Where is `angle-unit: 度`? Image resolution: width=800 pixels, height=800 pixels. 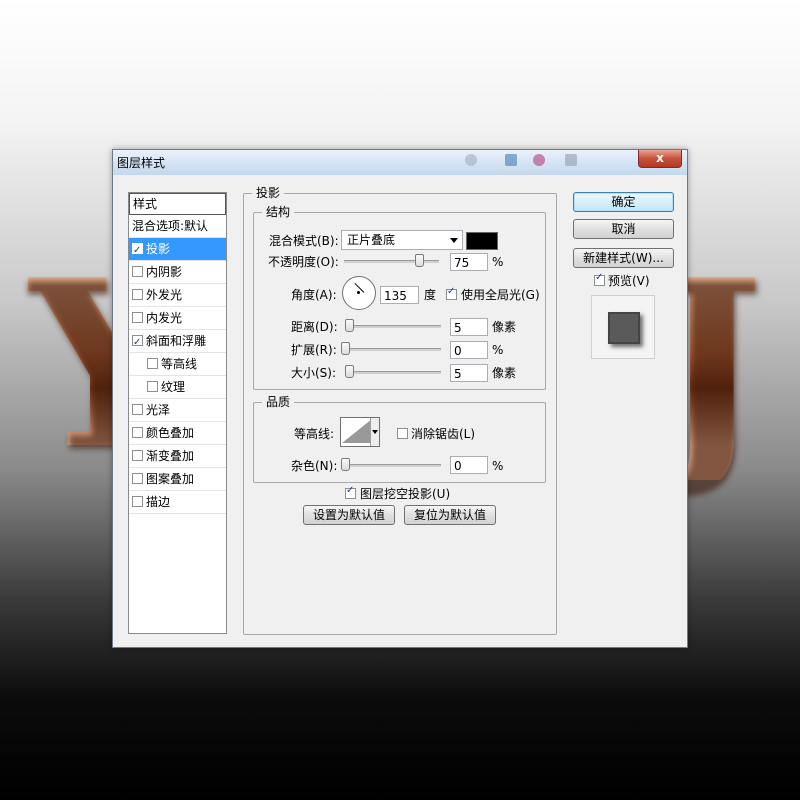 angle-unit: 度 is located at coordinates (430, 295).